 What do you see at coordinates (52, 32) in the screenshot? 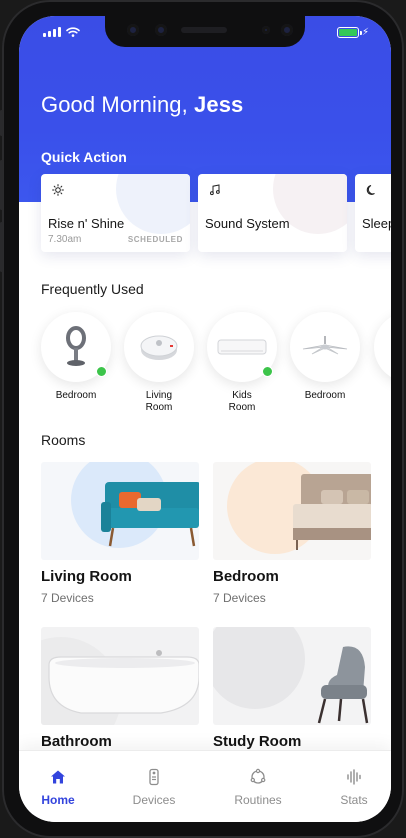
I see `signal-icon` at bounding box center [52, 32].